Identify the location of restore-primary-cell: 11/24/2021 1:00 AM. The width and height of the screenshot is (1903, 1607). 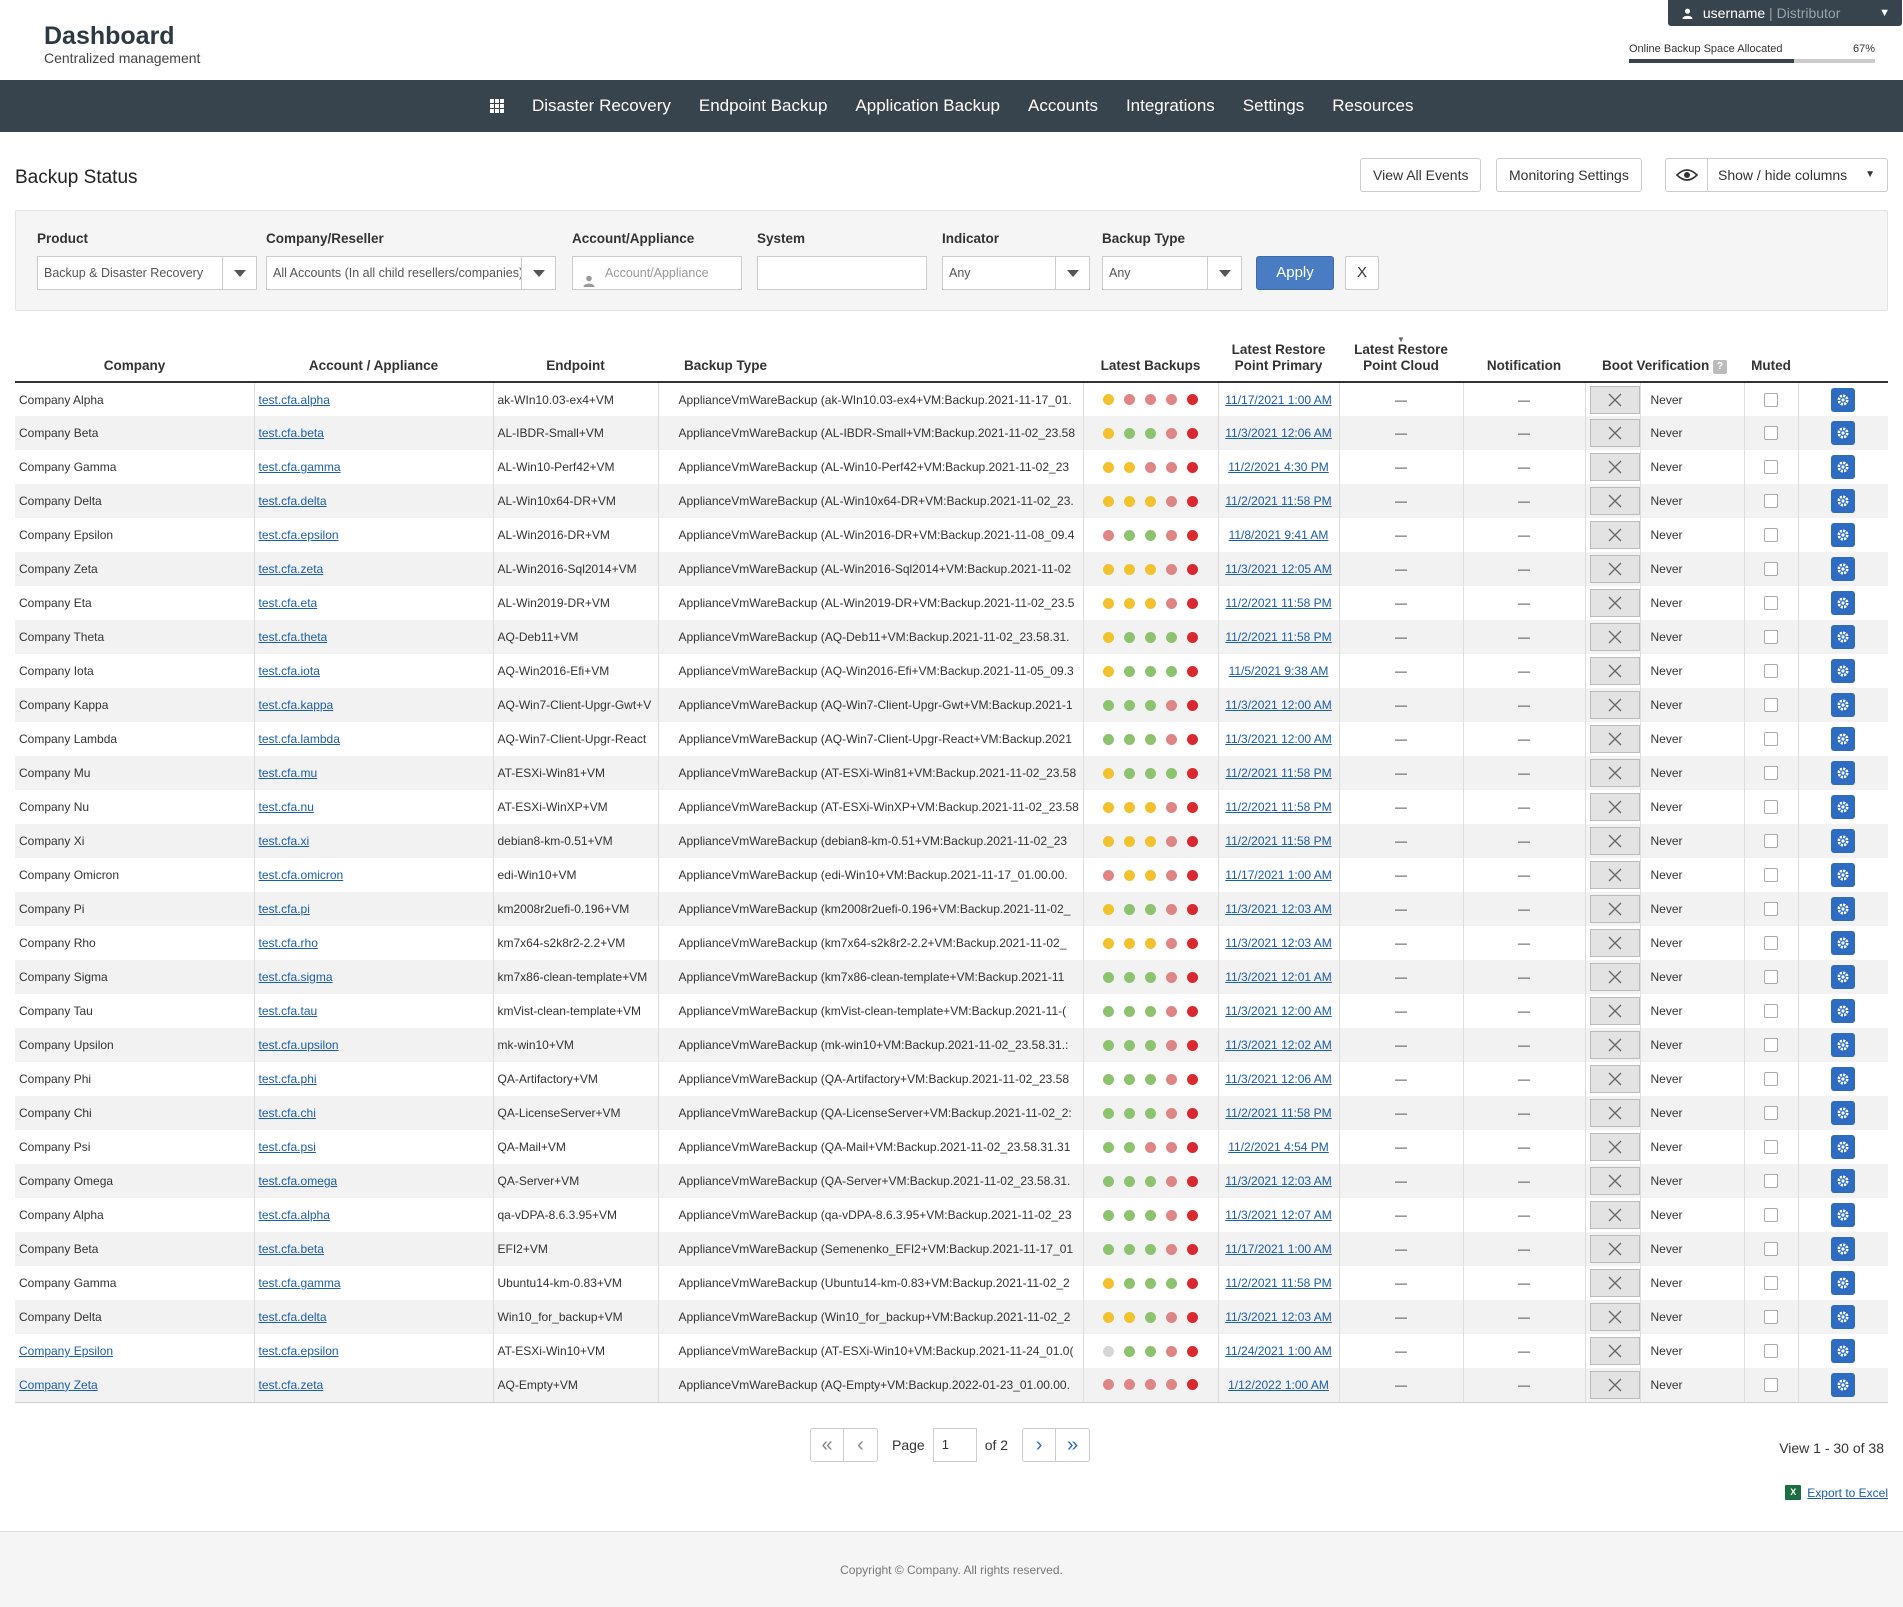
(1279, 1351).